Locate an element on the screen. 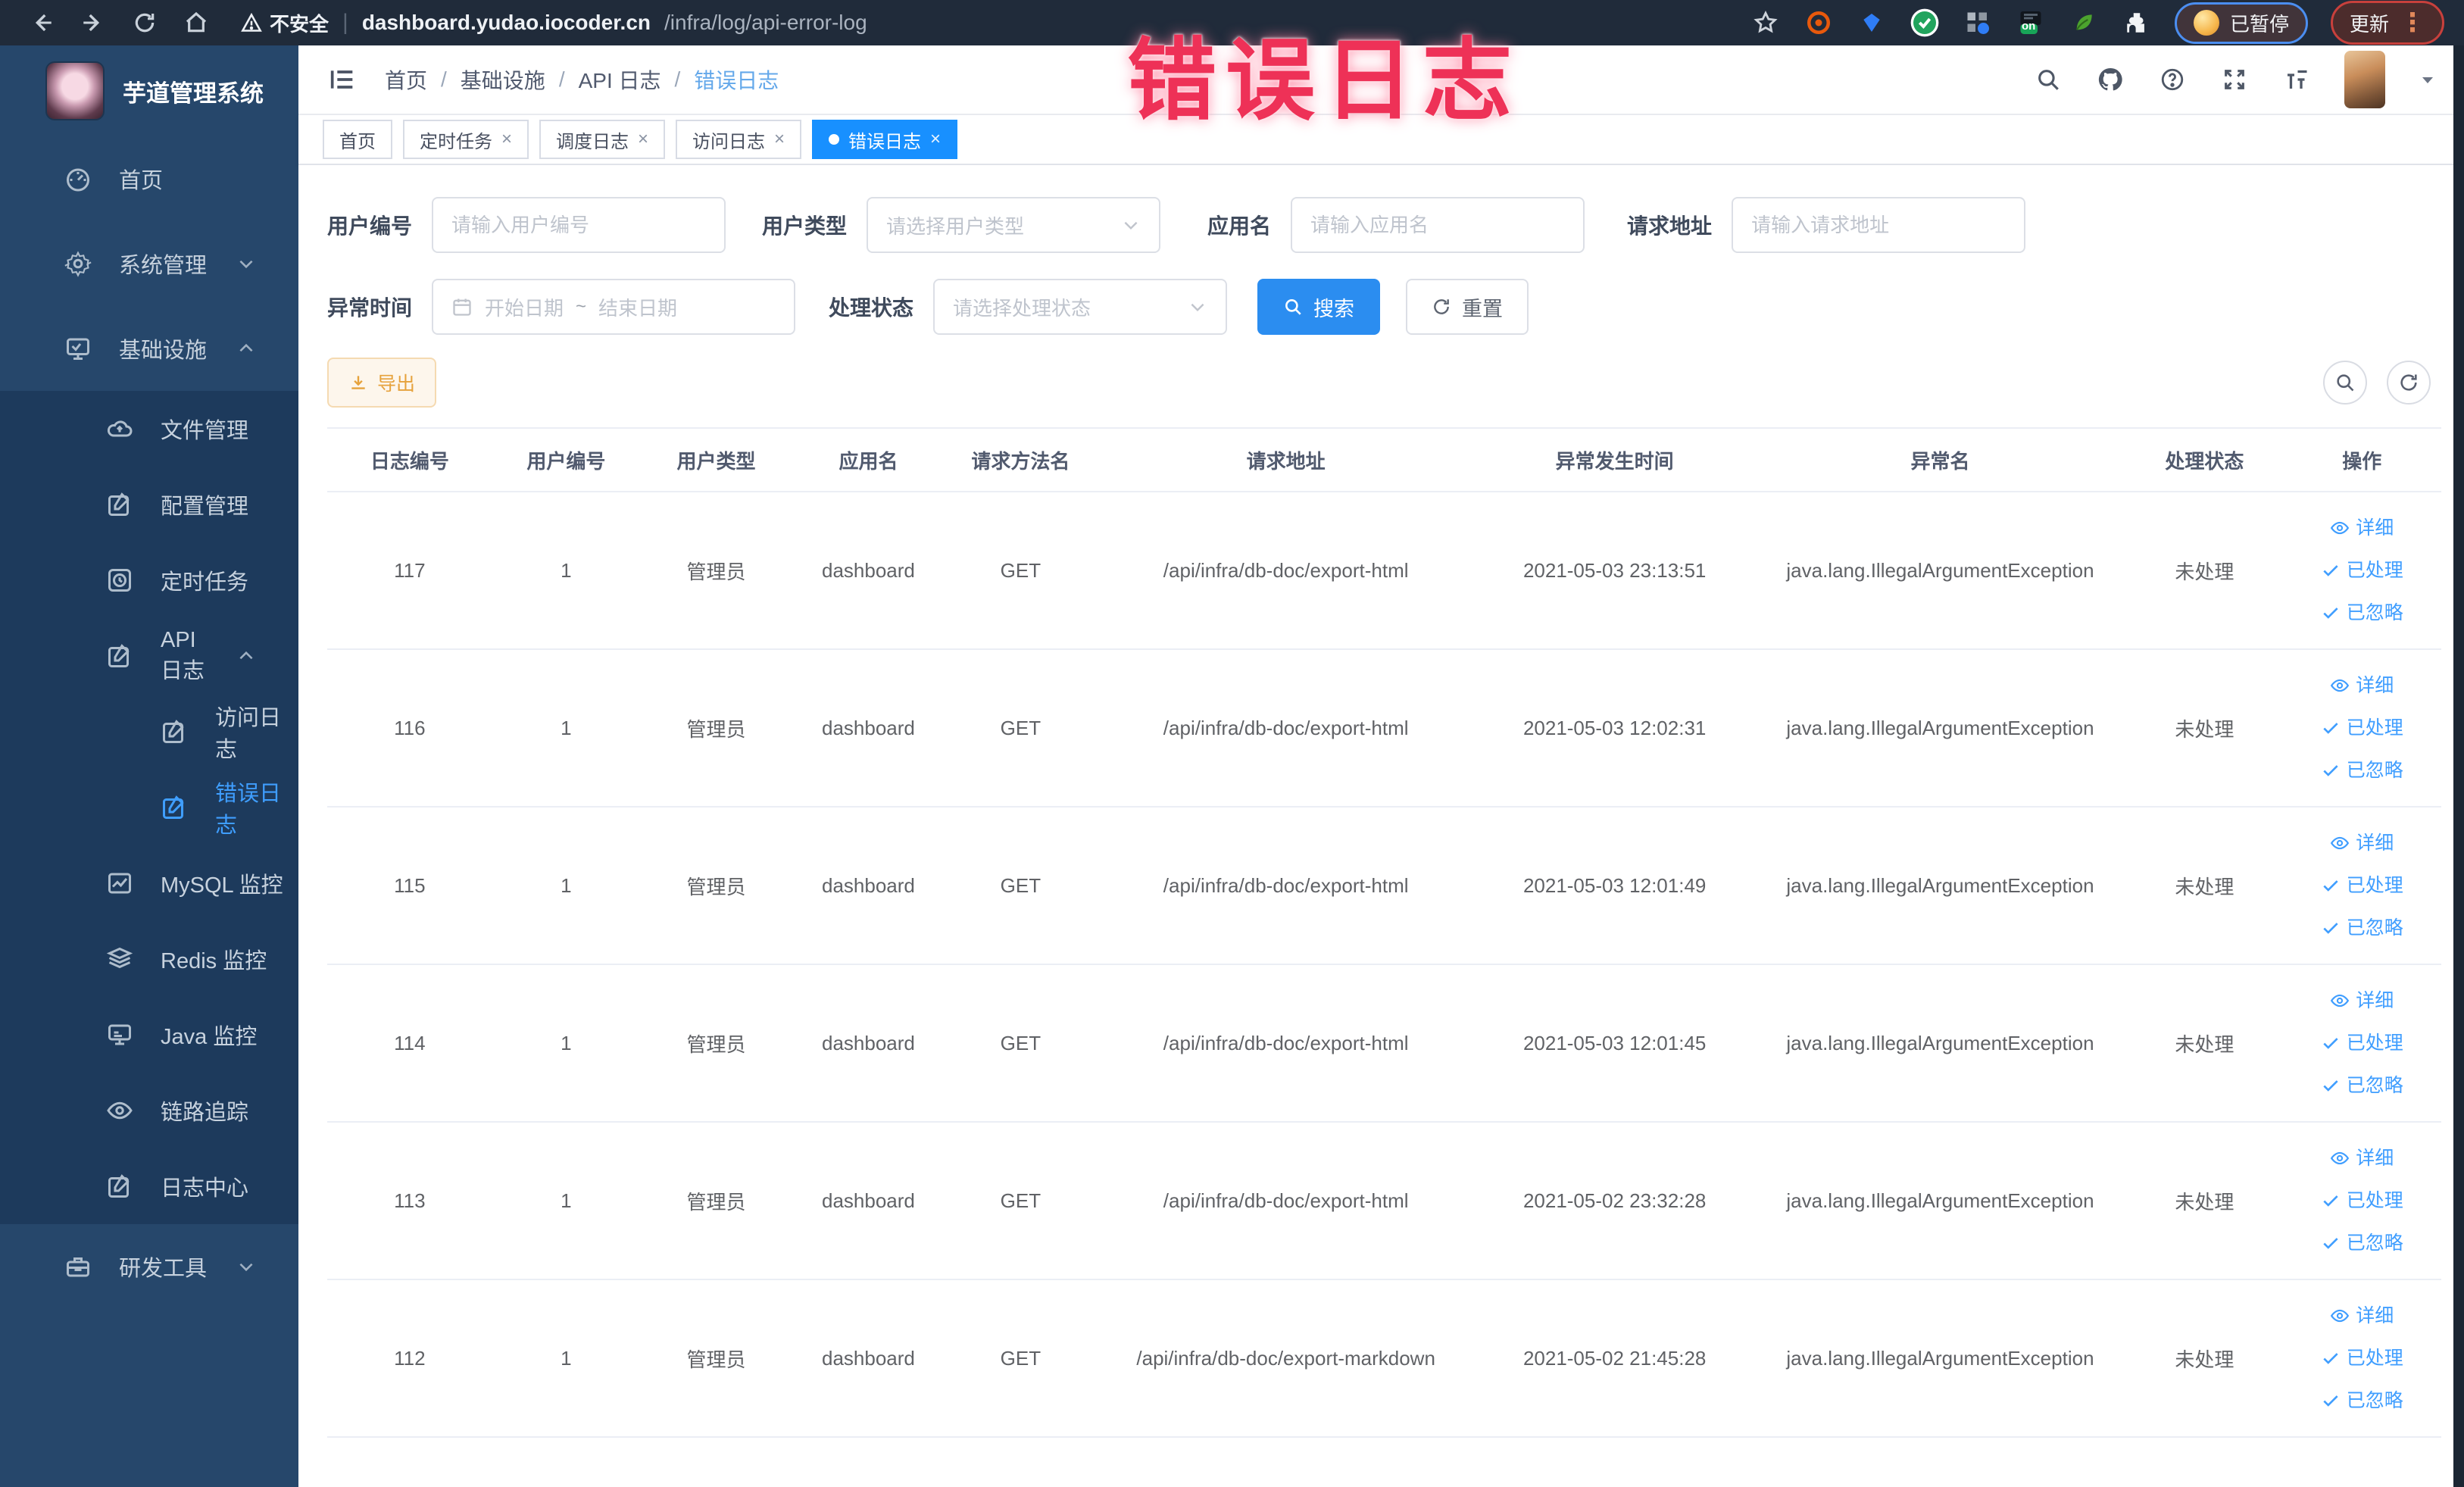 The image size is (2464, 1487). cloud-upload-icon is located at coordinates (119, 428).